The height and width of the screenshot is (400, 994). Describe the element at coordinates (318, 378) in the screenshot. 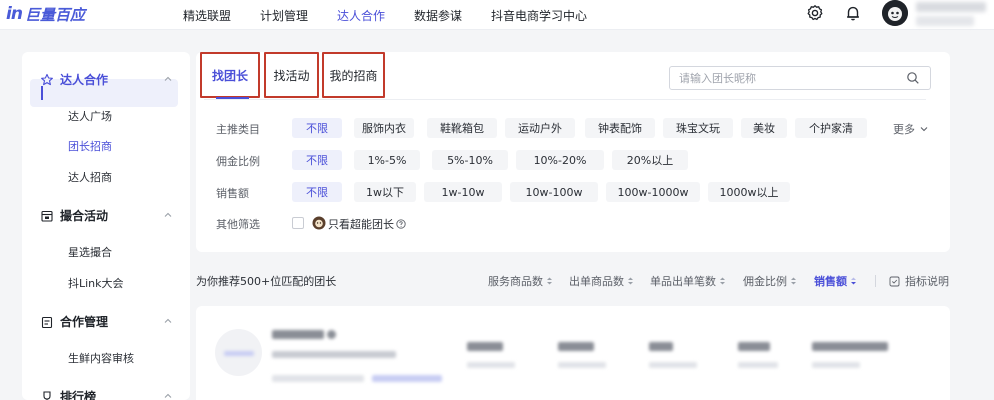

I see `leader-meta-redacted` at that location.